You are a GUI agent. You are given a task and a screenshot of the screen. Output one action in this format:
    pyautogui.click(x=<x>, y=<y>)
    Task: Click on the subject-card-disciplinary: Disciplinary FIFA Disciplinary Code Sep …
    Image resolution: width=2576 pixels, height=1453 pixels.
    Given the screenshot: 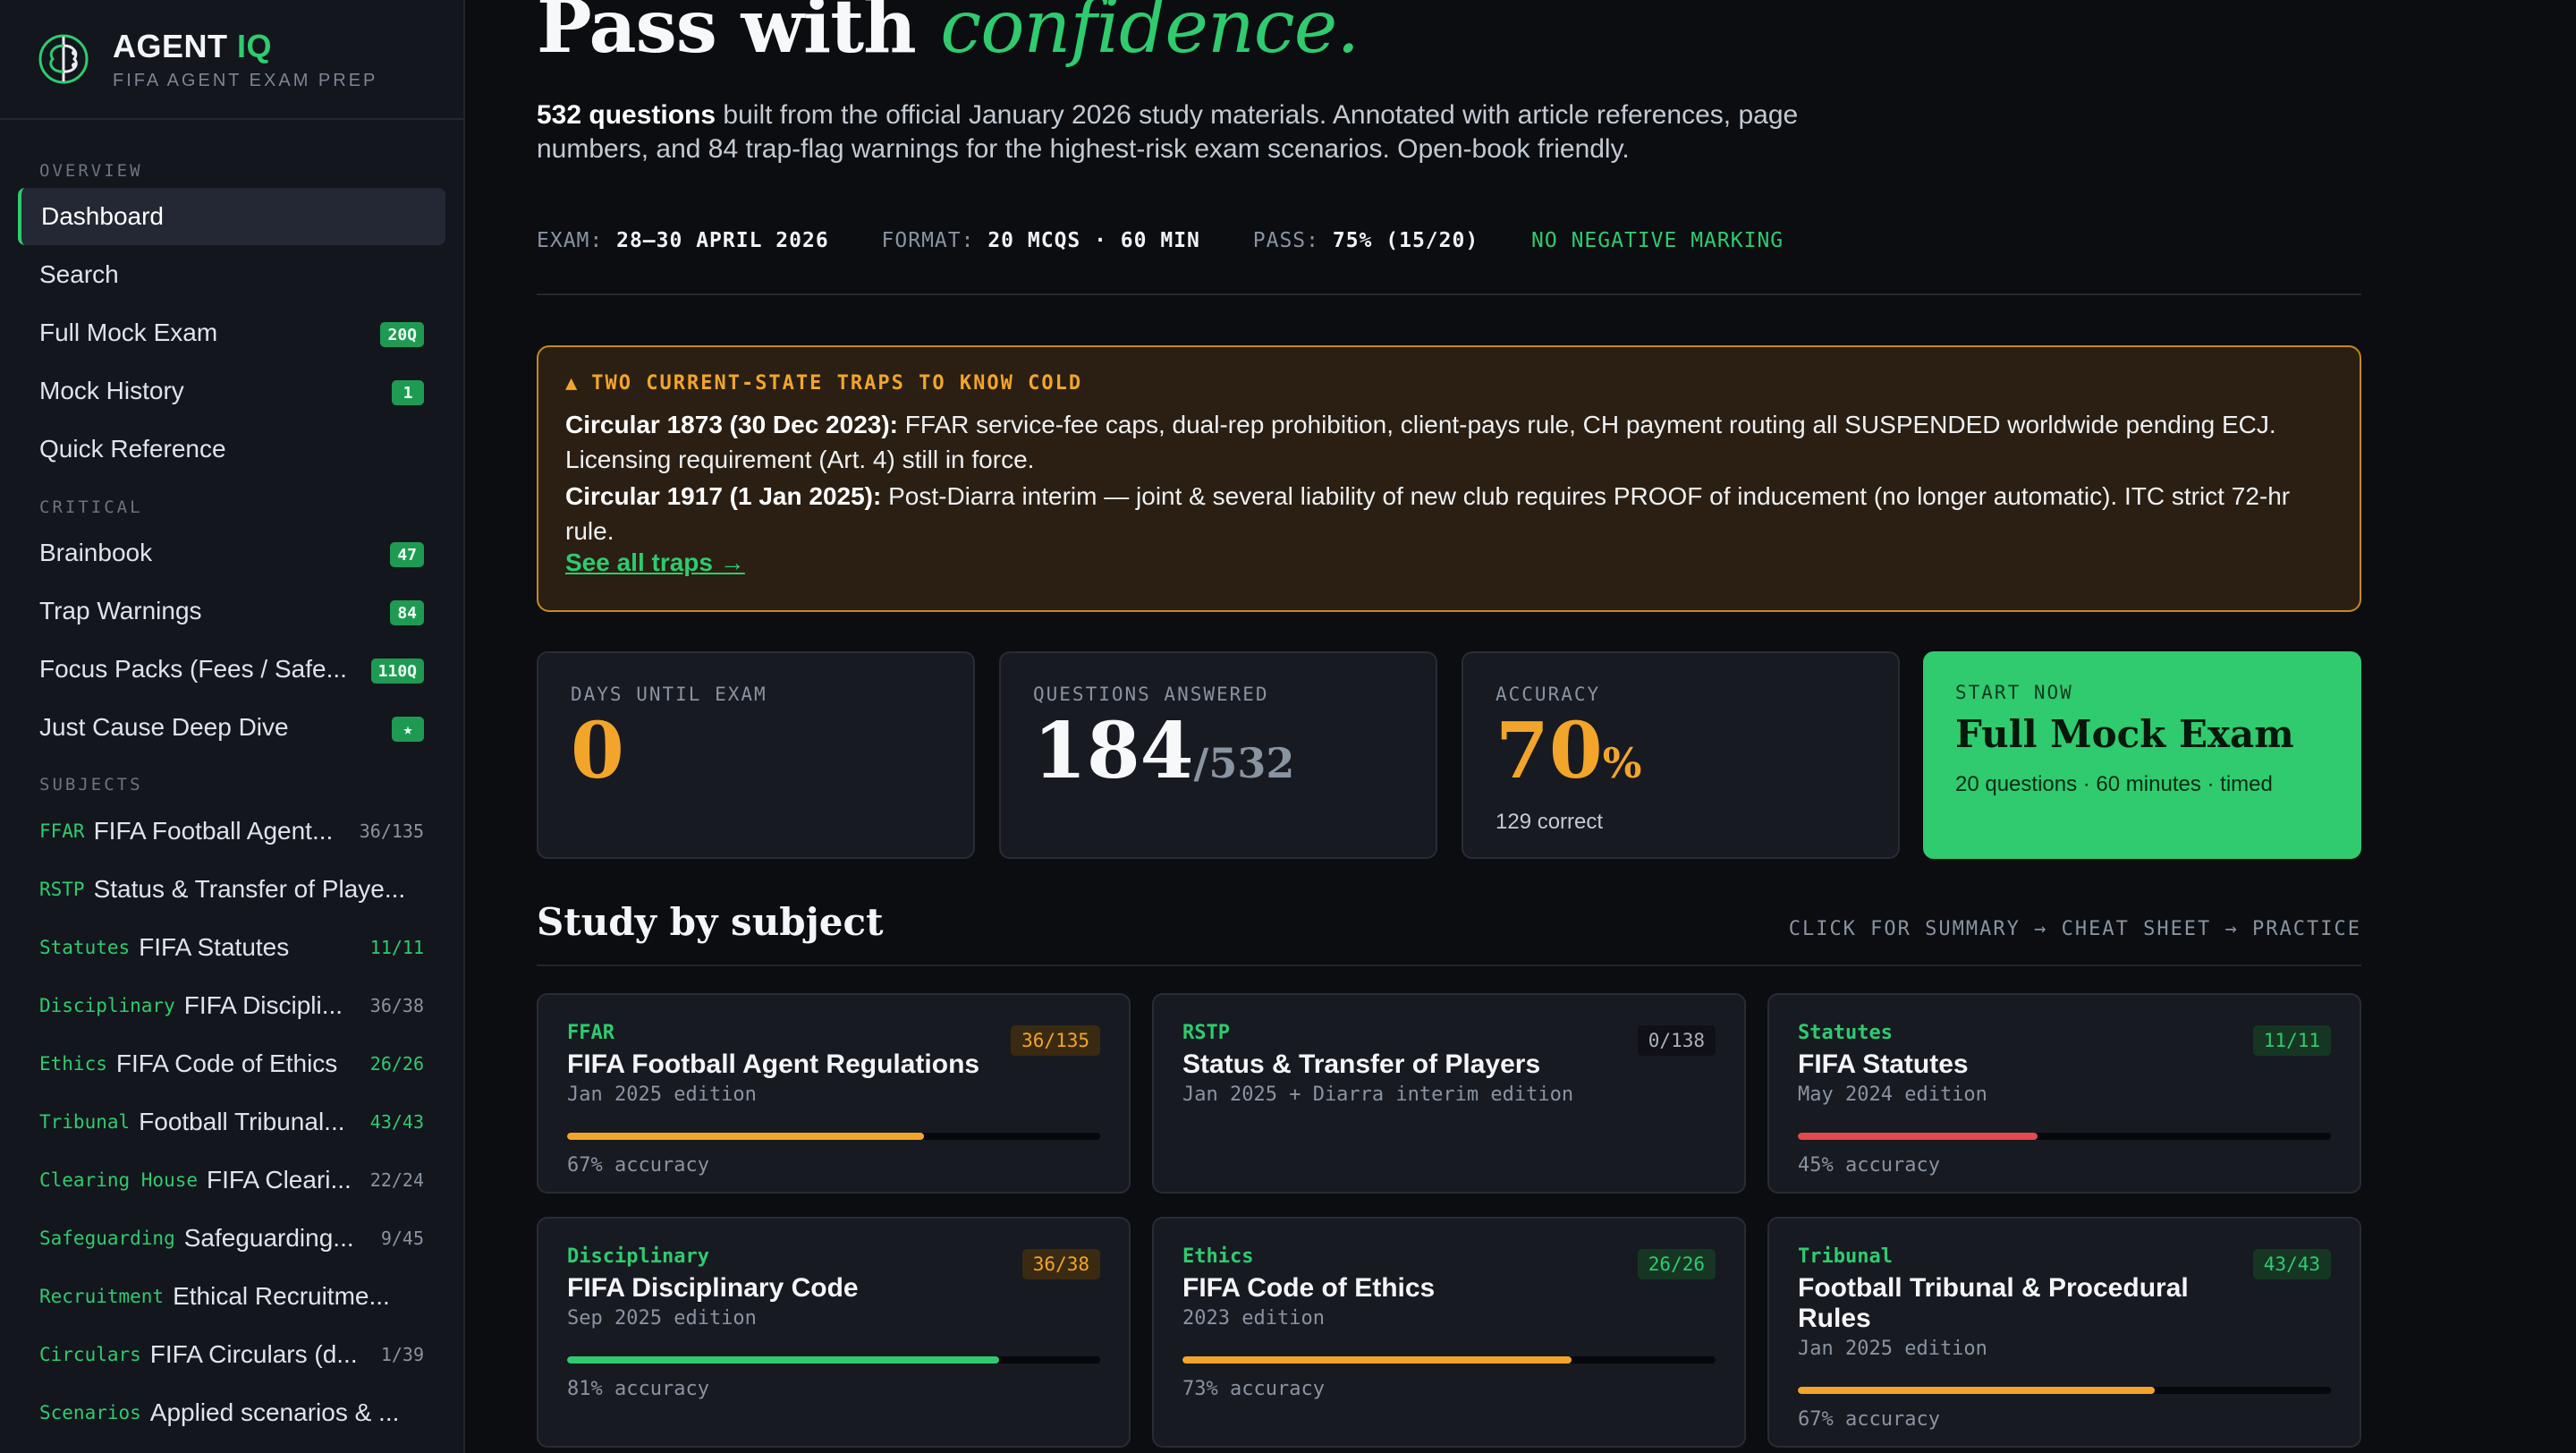 What is the action you would take?
    pyautogui.click(x=834, y=1332)
    